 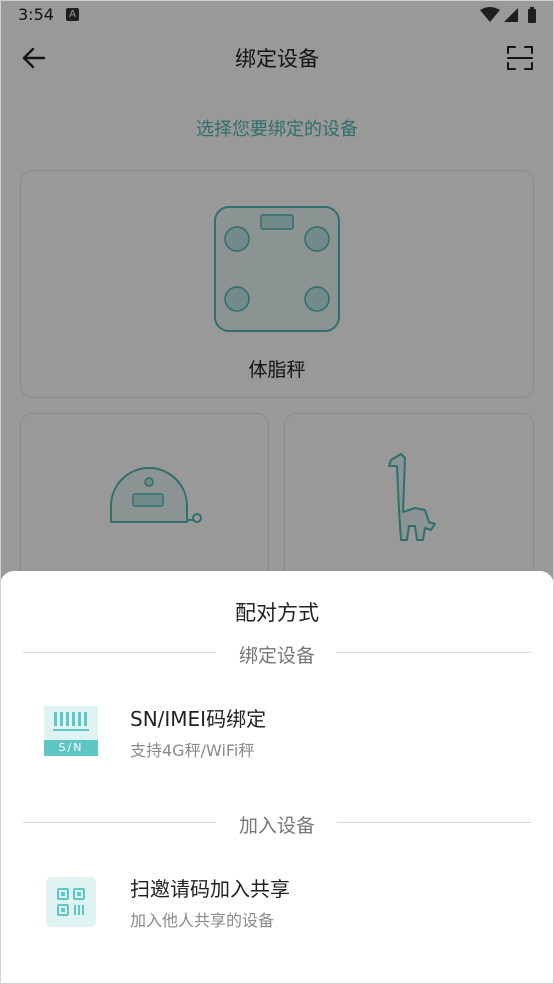 What do you see at coordinates (71, 731) in the screenshot?
I see `sn-barcode-icon: S/N` at bounding box center [71, 731].